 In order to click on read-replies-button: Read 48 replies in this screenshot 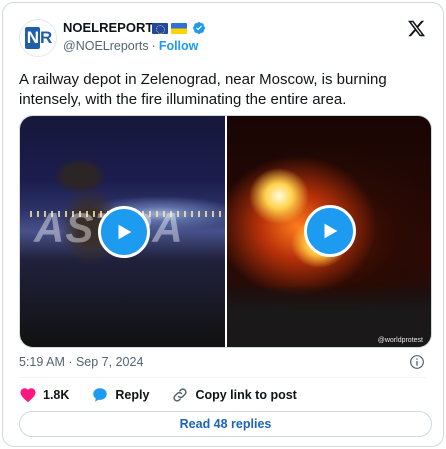, I will do `click(225, 424)`.